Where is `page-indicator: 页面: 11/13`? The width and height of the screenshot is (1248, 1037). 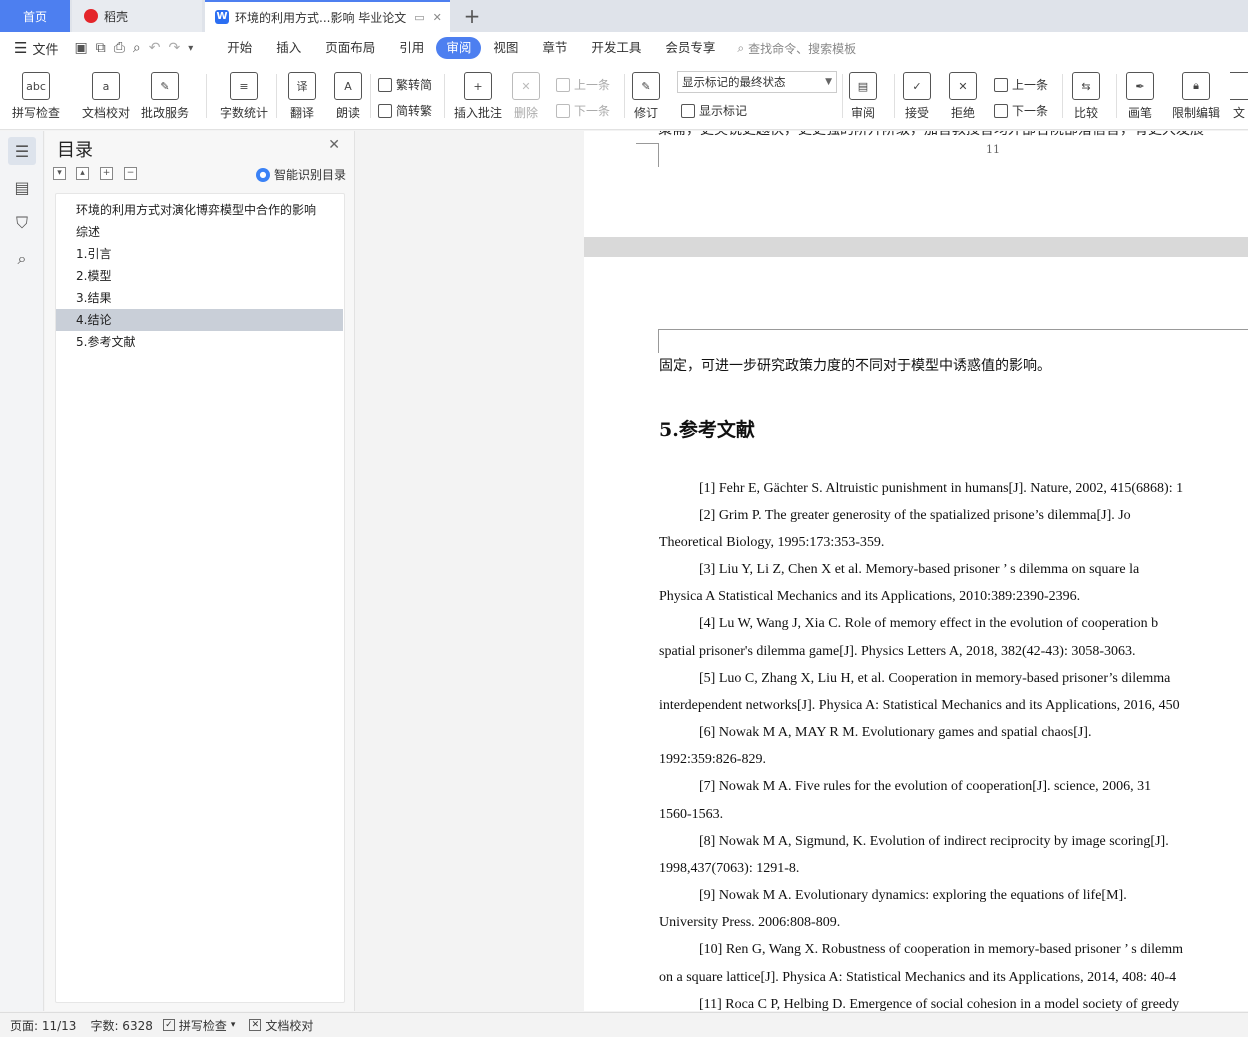
page-indicator: 页面: 11/13 is located at coordinates (43, 1025).